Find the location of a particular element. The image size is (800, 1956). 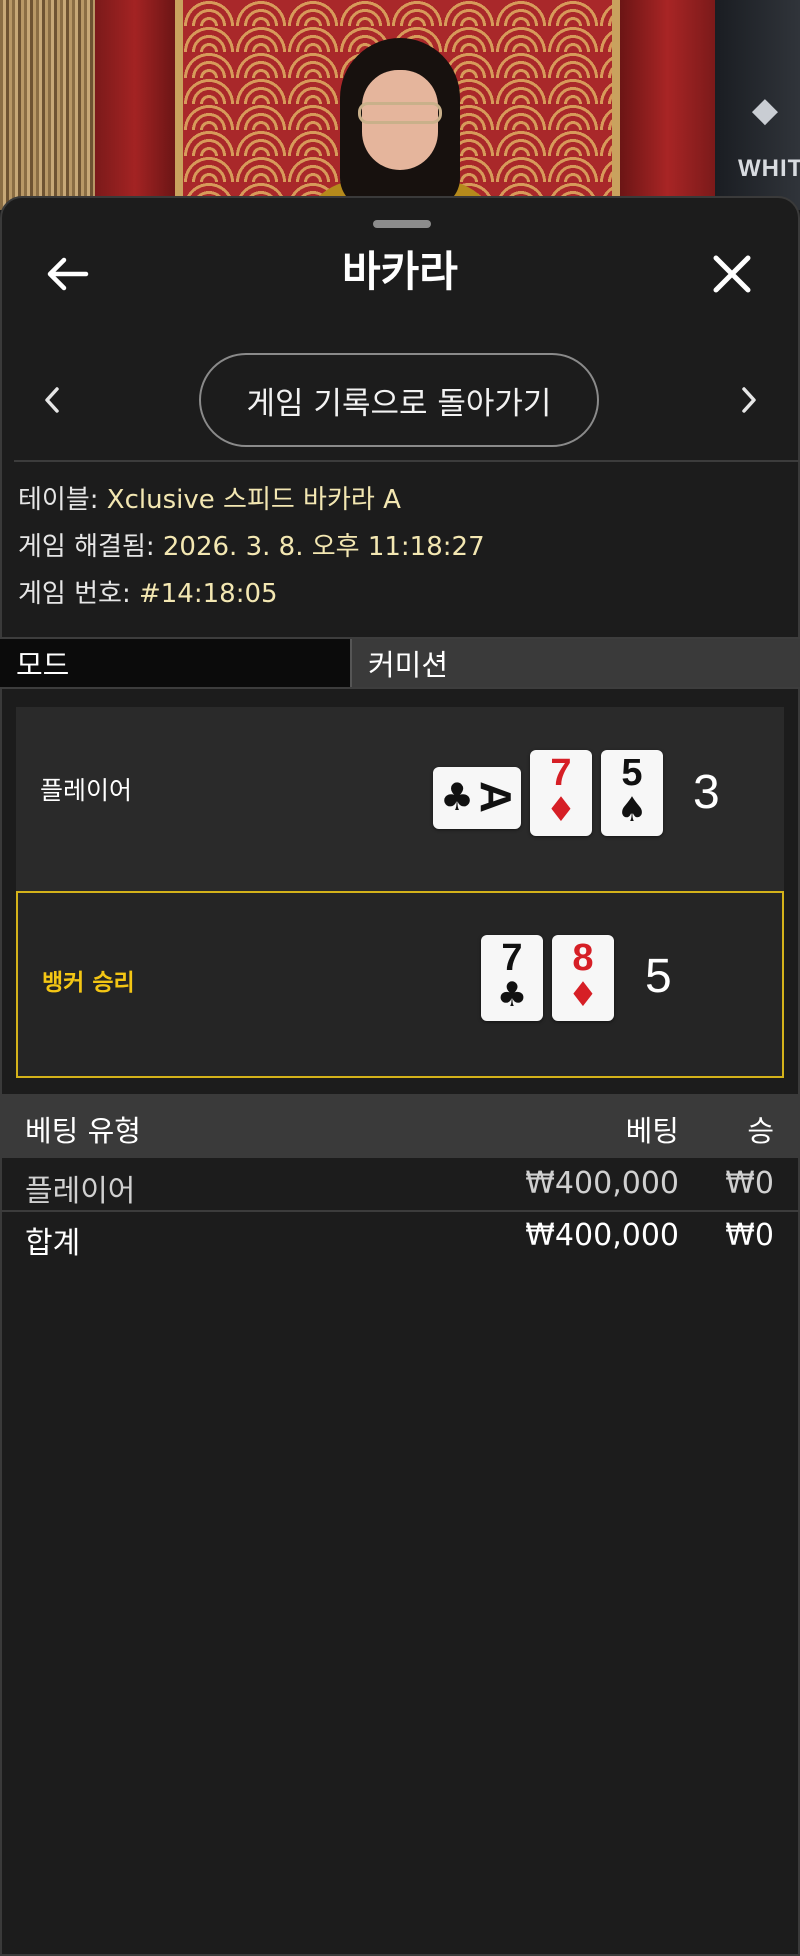

page-title: 바카라 is located at coordinates (400, 271).